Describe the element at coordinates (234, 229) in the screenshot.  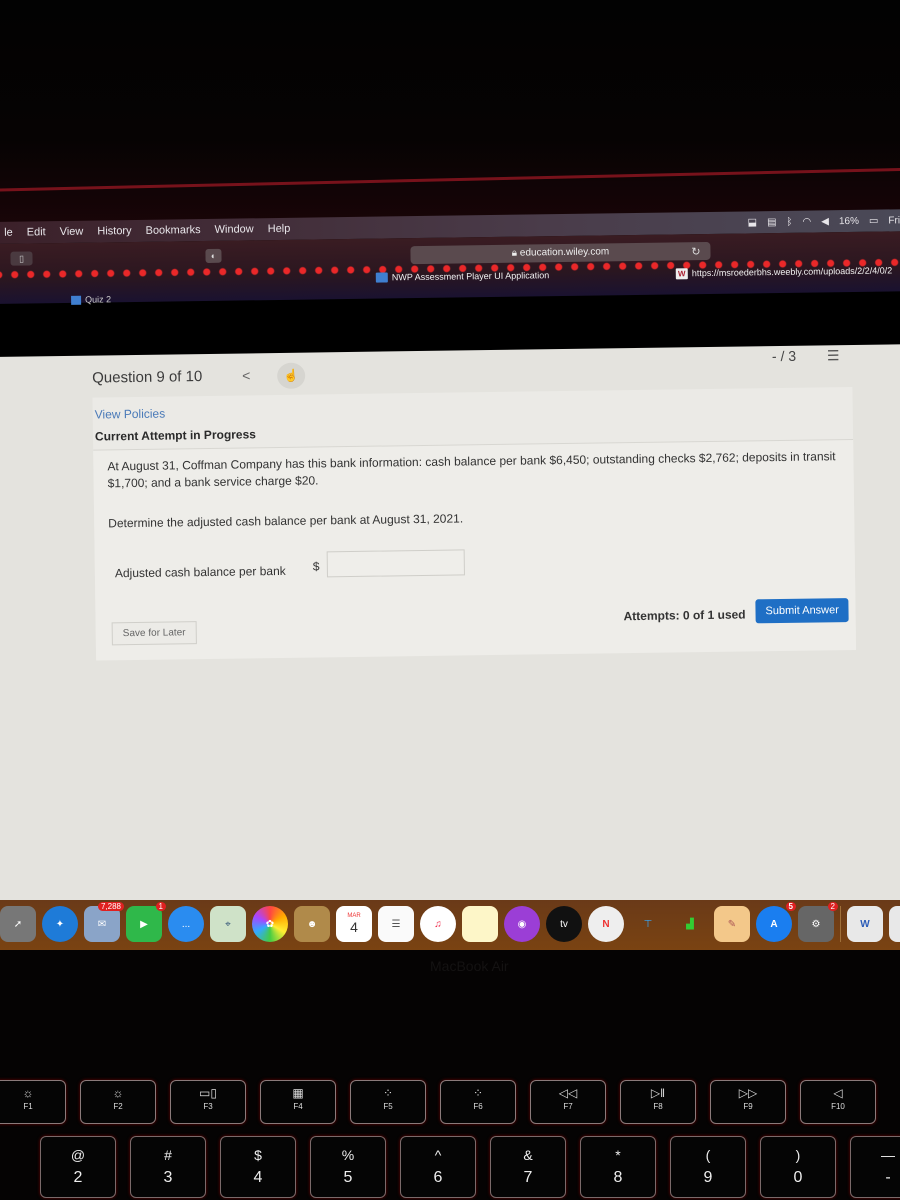
I see `menu-window: Window` at that location.